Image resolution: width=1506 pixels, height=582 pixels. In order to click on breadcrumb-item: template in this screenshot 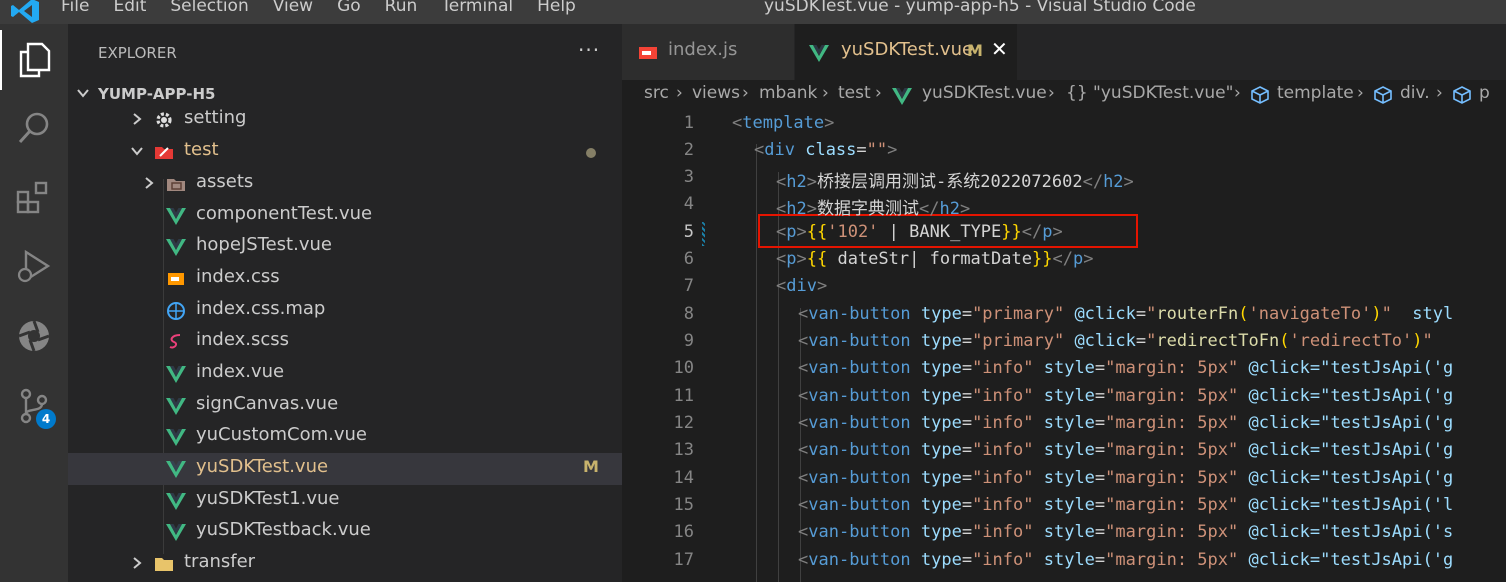, I will do `click(1315, 93)`.